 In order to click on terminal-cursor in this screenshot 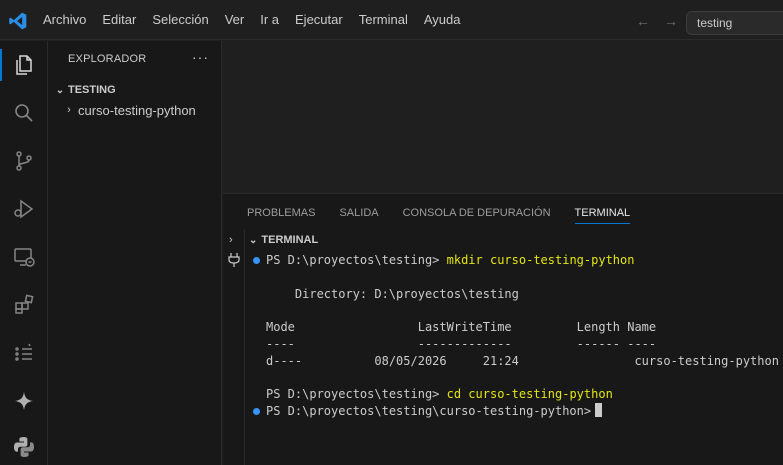, I will do `click(599, 410)`.